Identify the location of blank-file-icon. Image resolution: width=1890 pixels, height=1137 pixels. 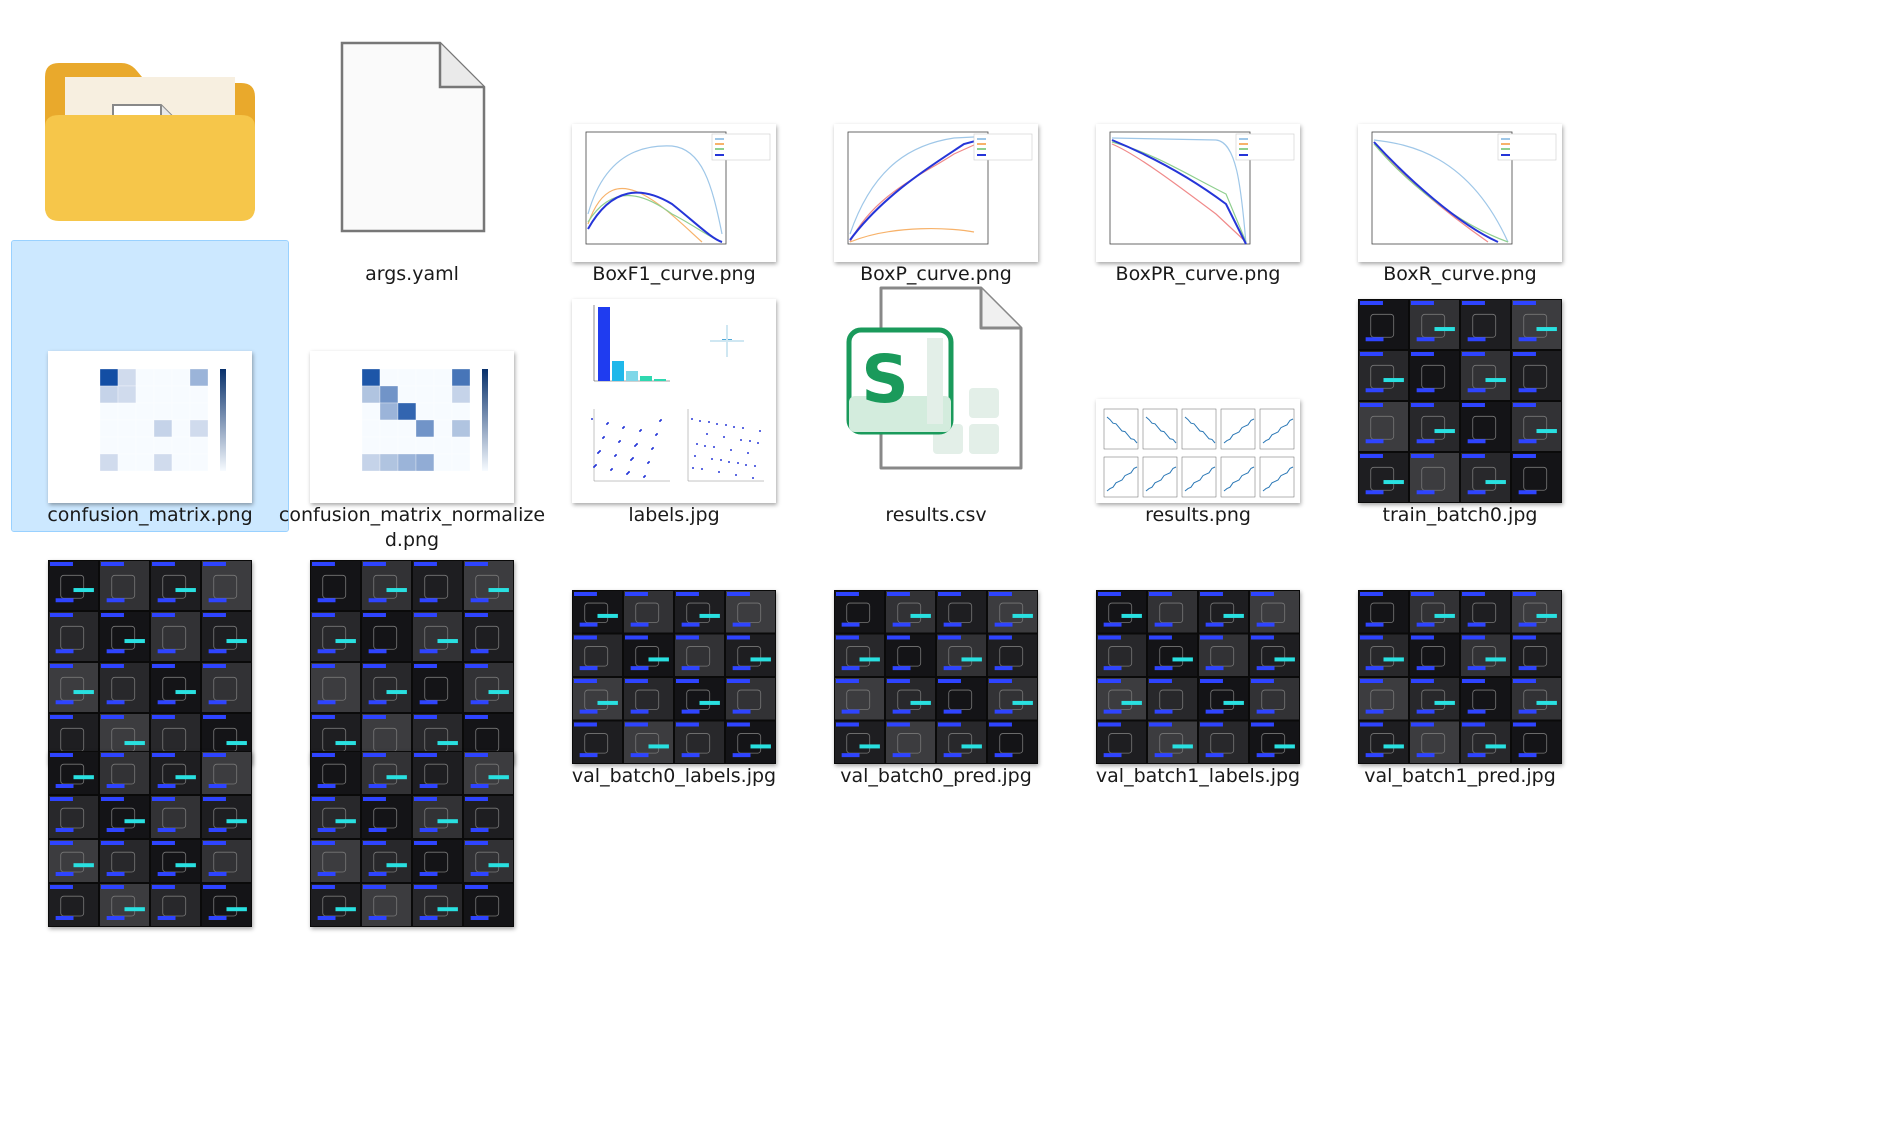
(412, 137).